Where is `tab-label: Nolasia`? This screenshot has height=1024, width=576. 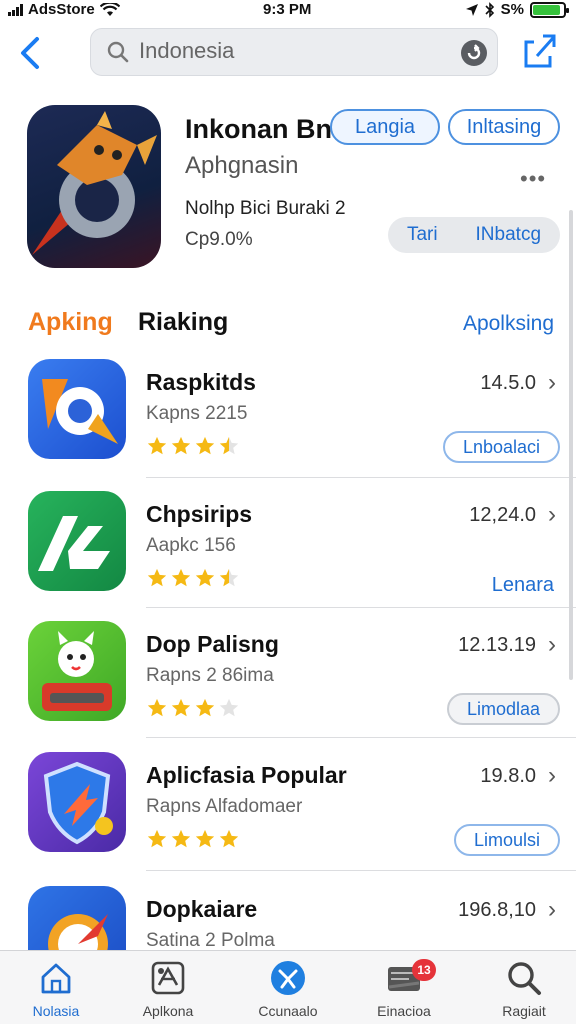 tab-label: Nolasia is located at coordinates (56, 1011).